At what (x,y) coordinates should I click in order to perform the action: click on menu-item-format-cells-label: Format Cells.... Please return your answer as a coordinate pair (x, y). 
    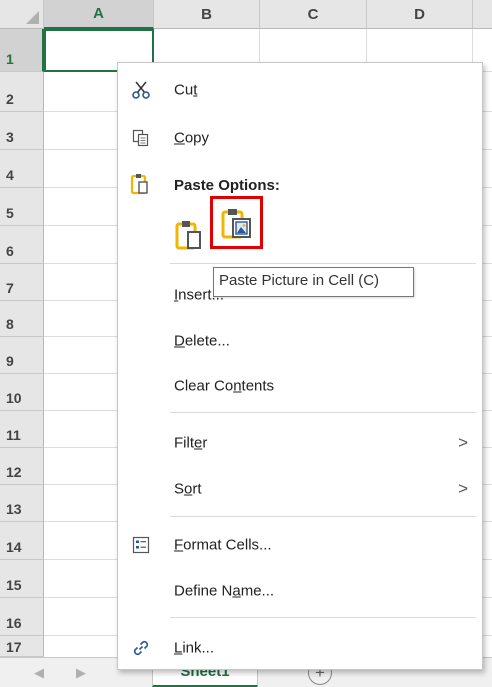
    Looking at the image, I should click on (223, 545).